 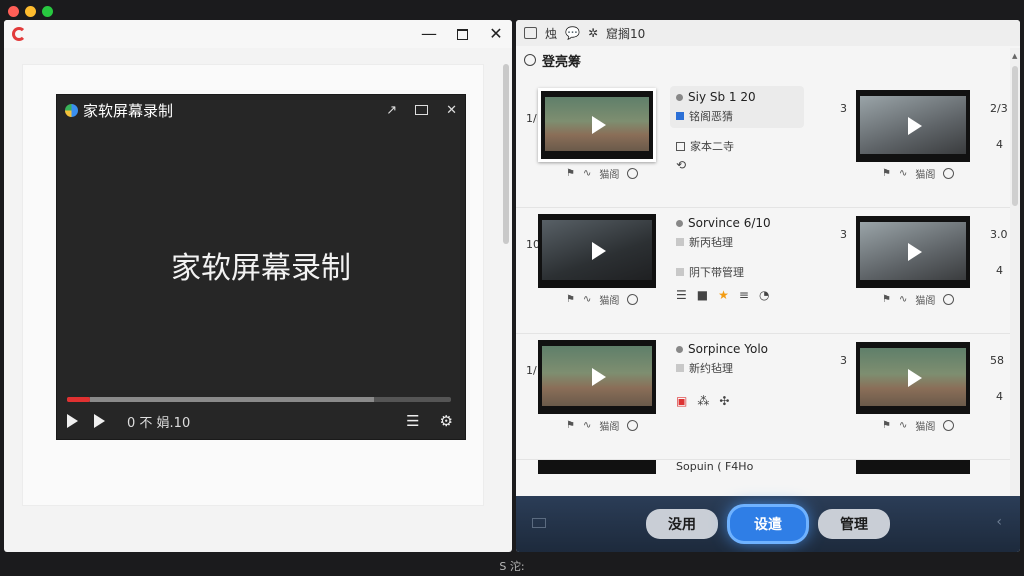 What do you see at coordinates (259, 399) in the screenshot?
I see `video-progress-bar` at bounding box center [259, 399].